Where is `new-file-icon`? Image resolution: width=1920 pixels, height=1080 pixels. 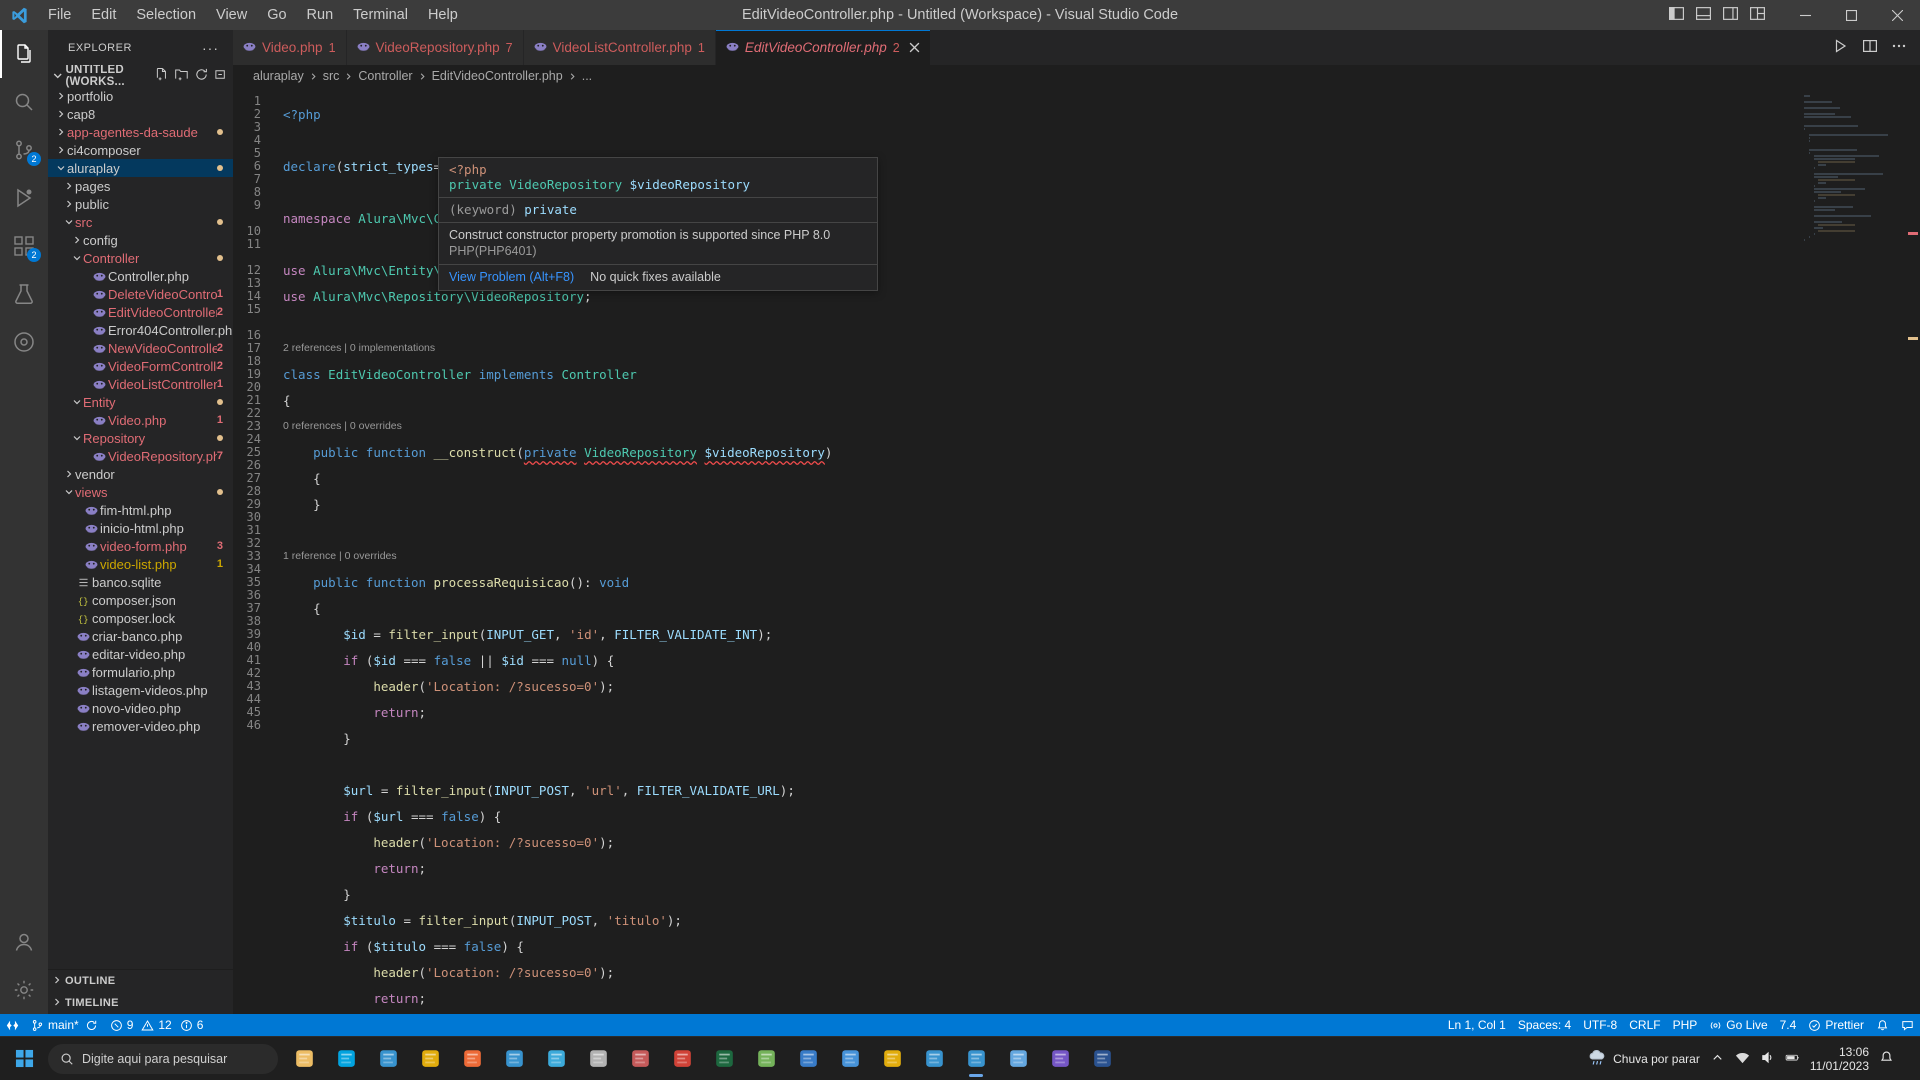 new-file-icon is located at coordinates (161, 76).